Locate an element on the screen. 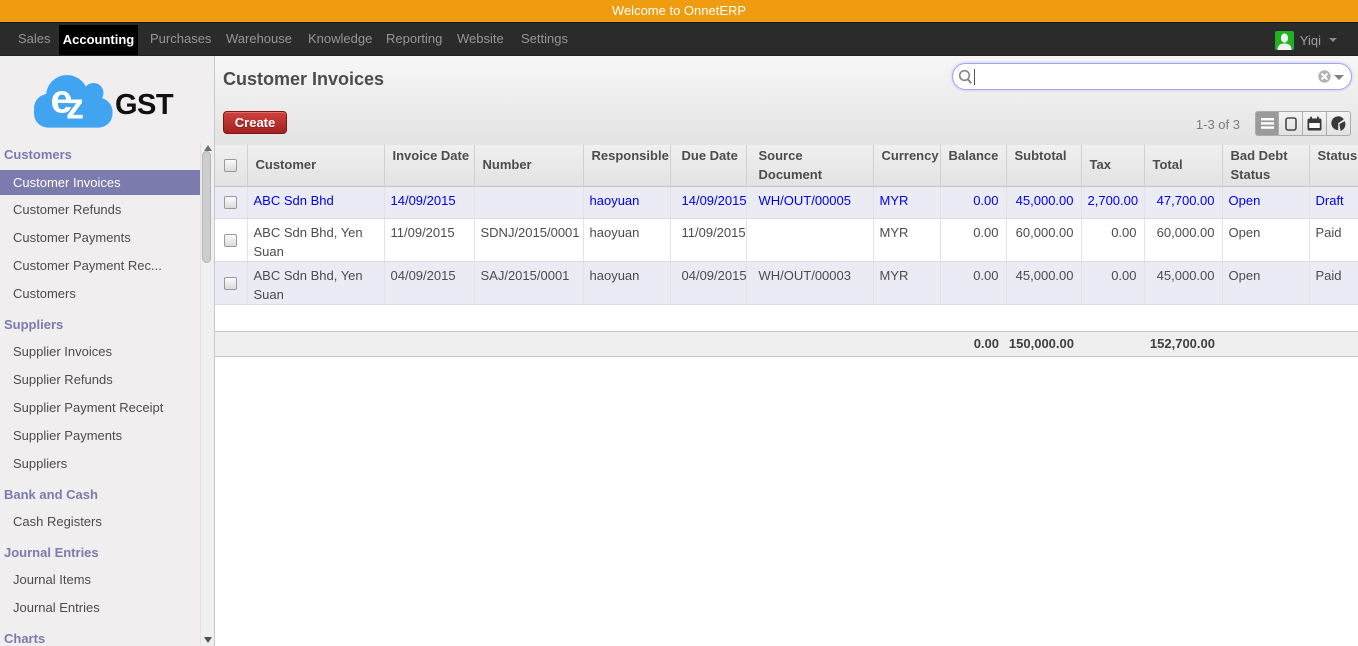 The height and width of the screenshot is (646, 1358). svg-text: z is located at coordinates (75, 106).